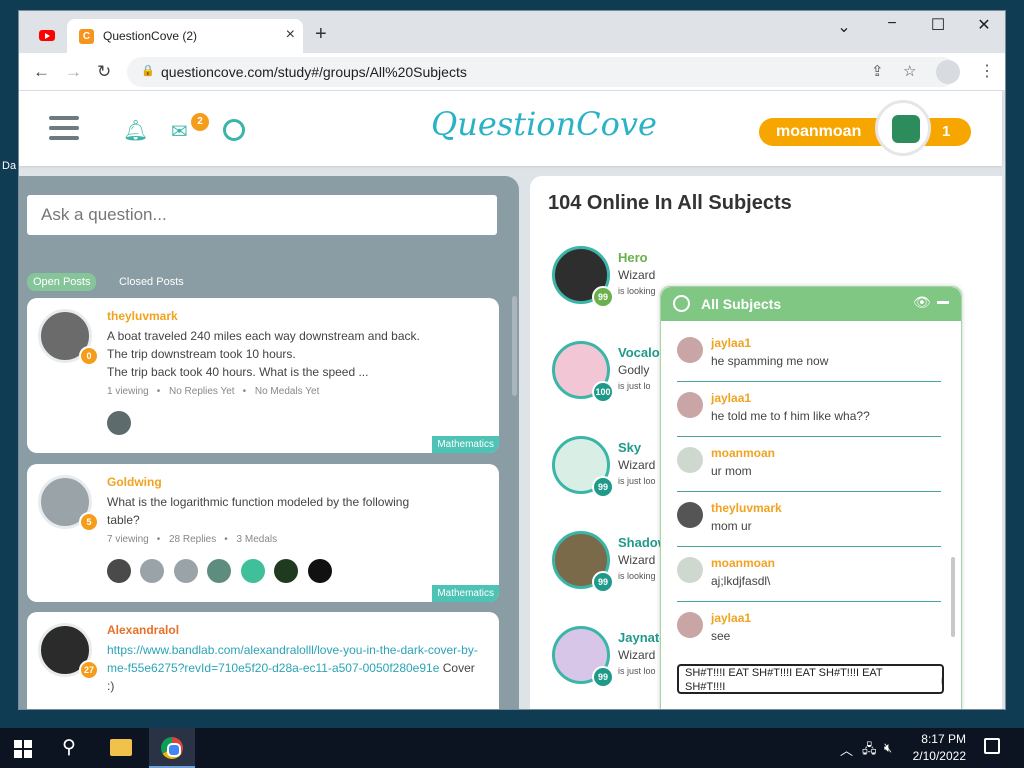 Image resolution: width=1024 pixels, height=768 pixels. What do you see at coordinates (62, 282) in the screenshot?
I see `tab-open-posts: Open Posts` at bounding box center [62, 282].